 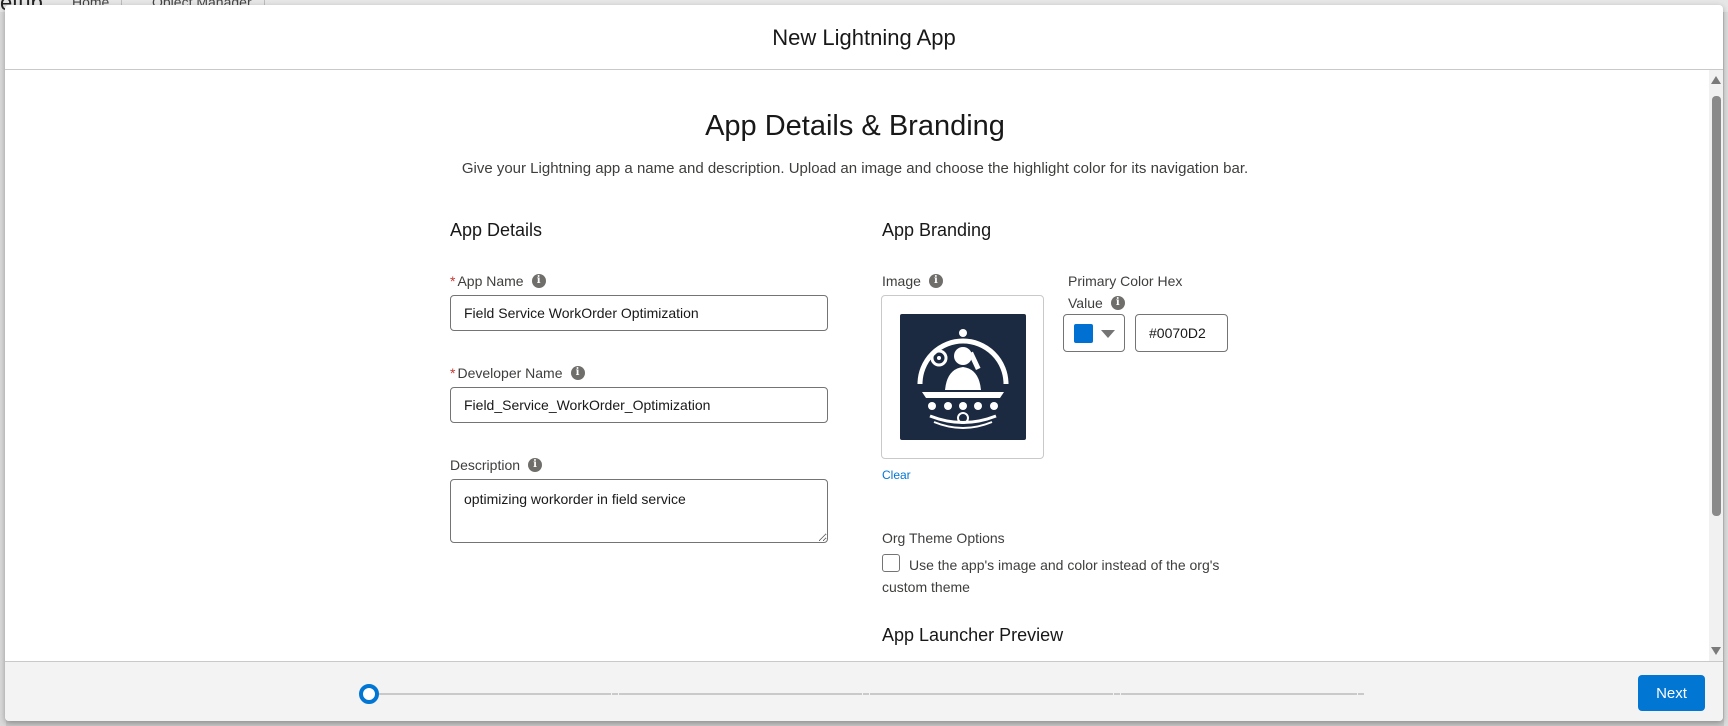 I want to click on scroll-down-arrow-icon, so click(x=1716, y=651).